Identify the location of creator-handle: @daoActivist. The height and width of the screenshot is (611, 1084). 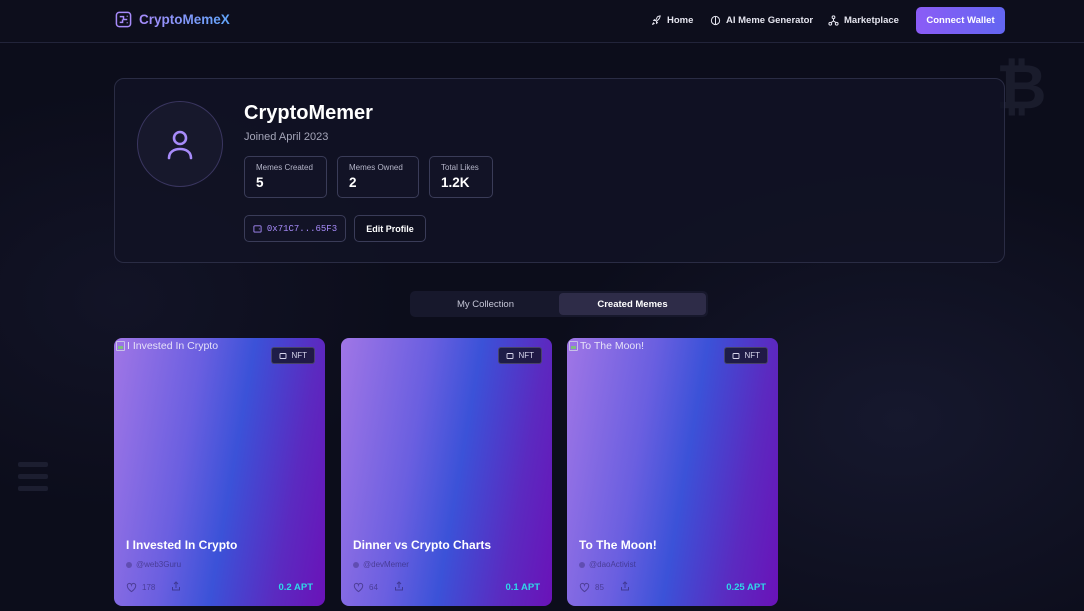
(612, 564).